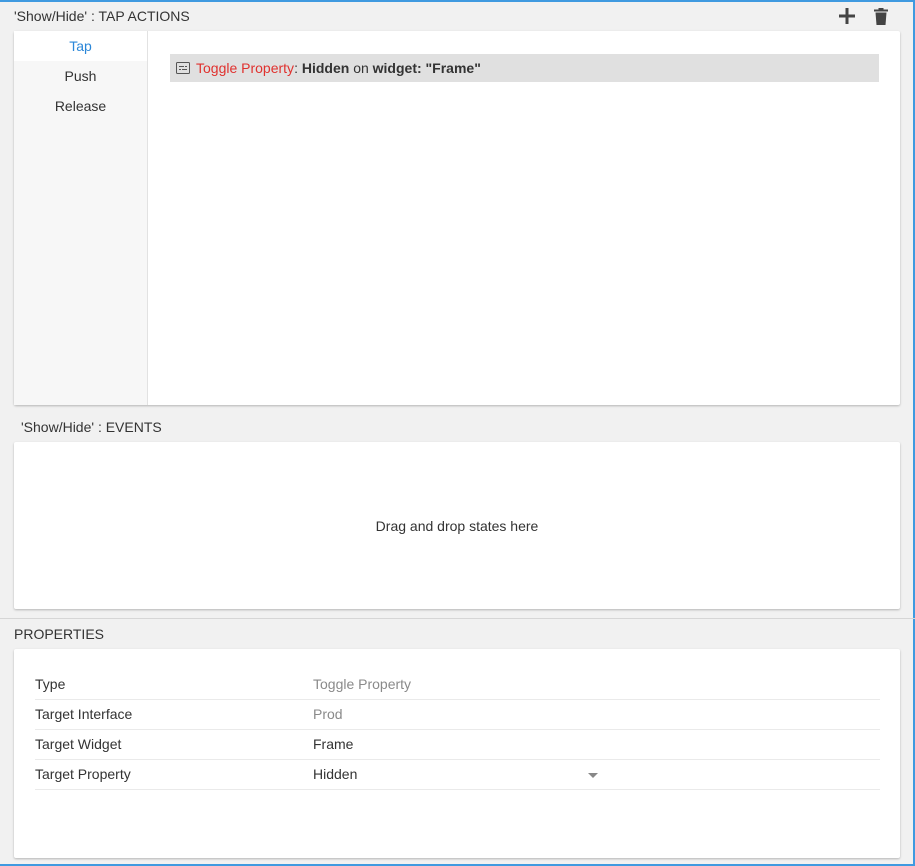 Image resolution: width=915 pixels, height=866 pixels. Describe the element at coordinates (80, 46) in the screenshot. I see `tab-tap: Tap` at that location.